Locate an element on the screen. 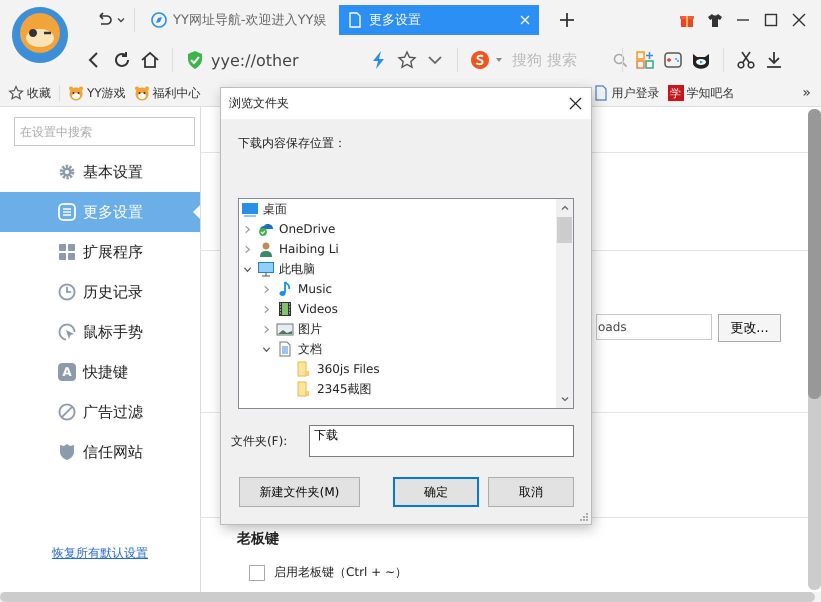 The image size is (821, 602). keyboard-key-icon: A is located at coordinates (67, 372).